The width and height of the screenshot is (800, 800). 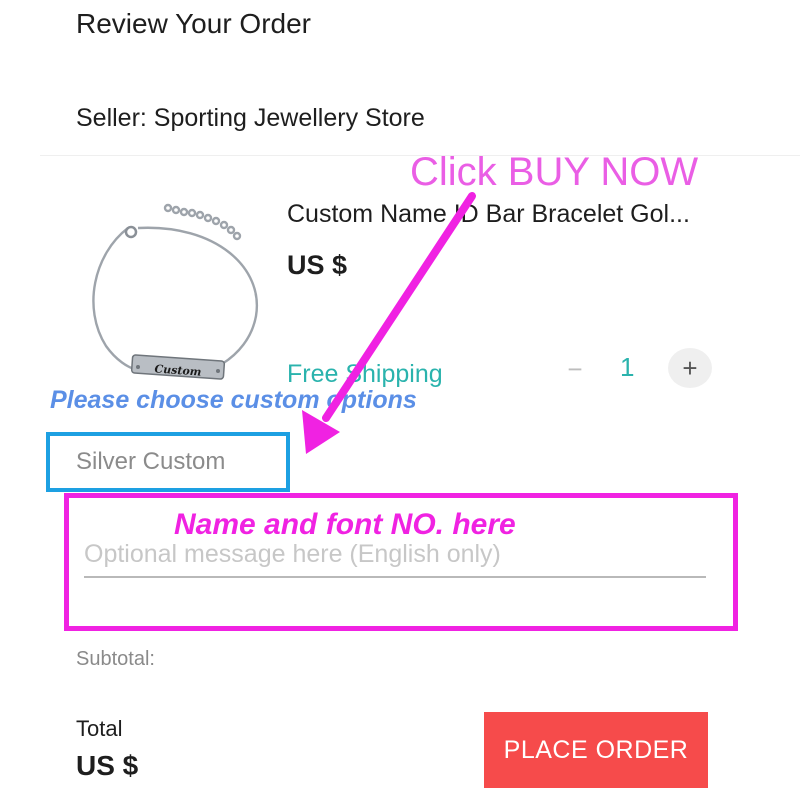 I want to click on quantity-increase-button: +, so click(x=690, y=368).